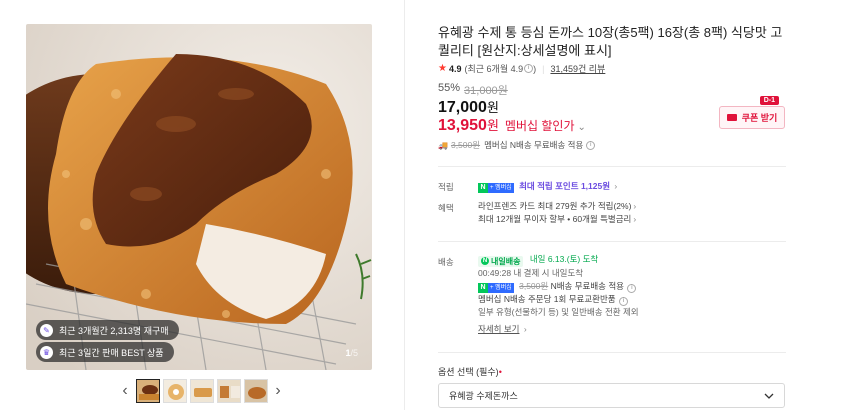 This screenshot has height=410, width=850. I want to click on delivery-original-fee: 3,500원, so click(534, 285).